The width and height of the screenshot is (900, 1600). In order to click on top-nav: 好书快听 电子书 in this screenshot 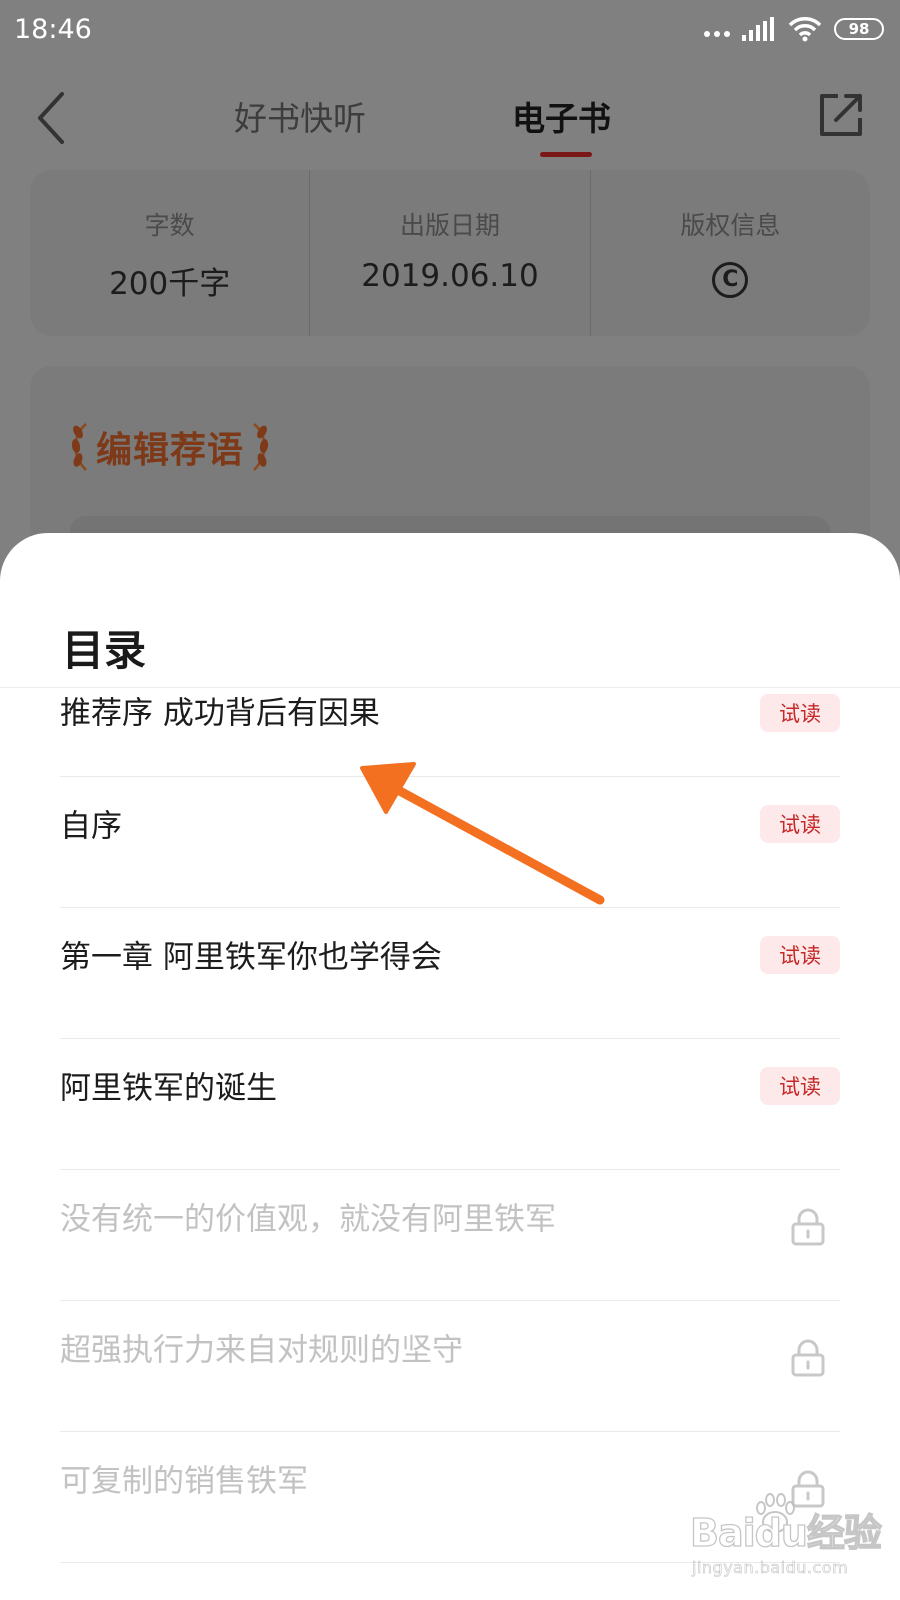, I will do `click(450, 117)`.